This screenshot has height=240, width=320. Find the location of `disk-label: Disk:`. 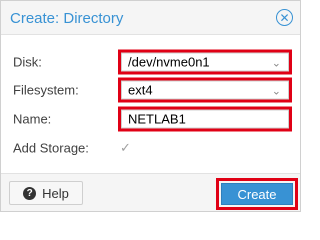

disk-label: Disk: is located at coordinates (27, 62).